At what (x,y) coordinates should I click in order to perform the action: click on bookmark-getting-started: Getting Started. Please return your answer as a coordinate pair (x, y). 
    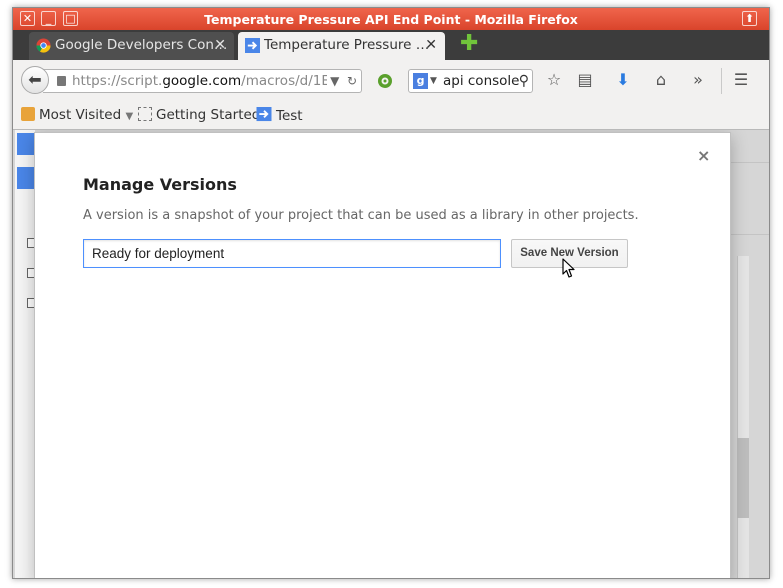
    Looking at the image, I should click on (199, 115).